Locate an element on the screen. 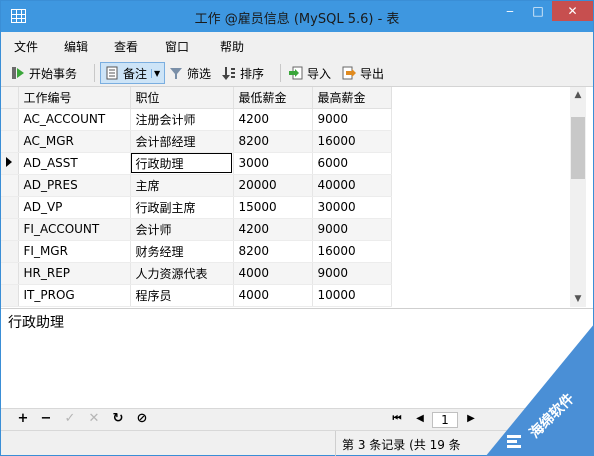  maximize-button: □ is located at coordinates (538, 11).